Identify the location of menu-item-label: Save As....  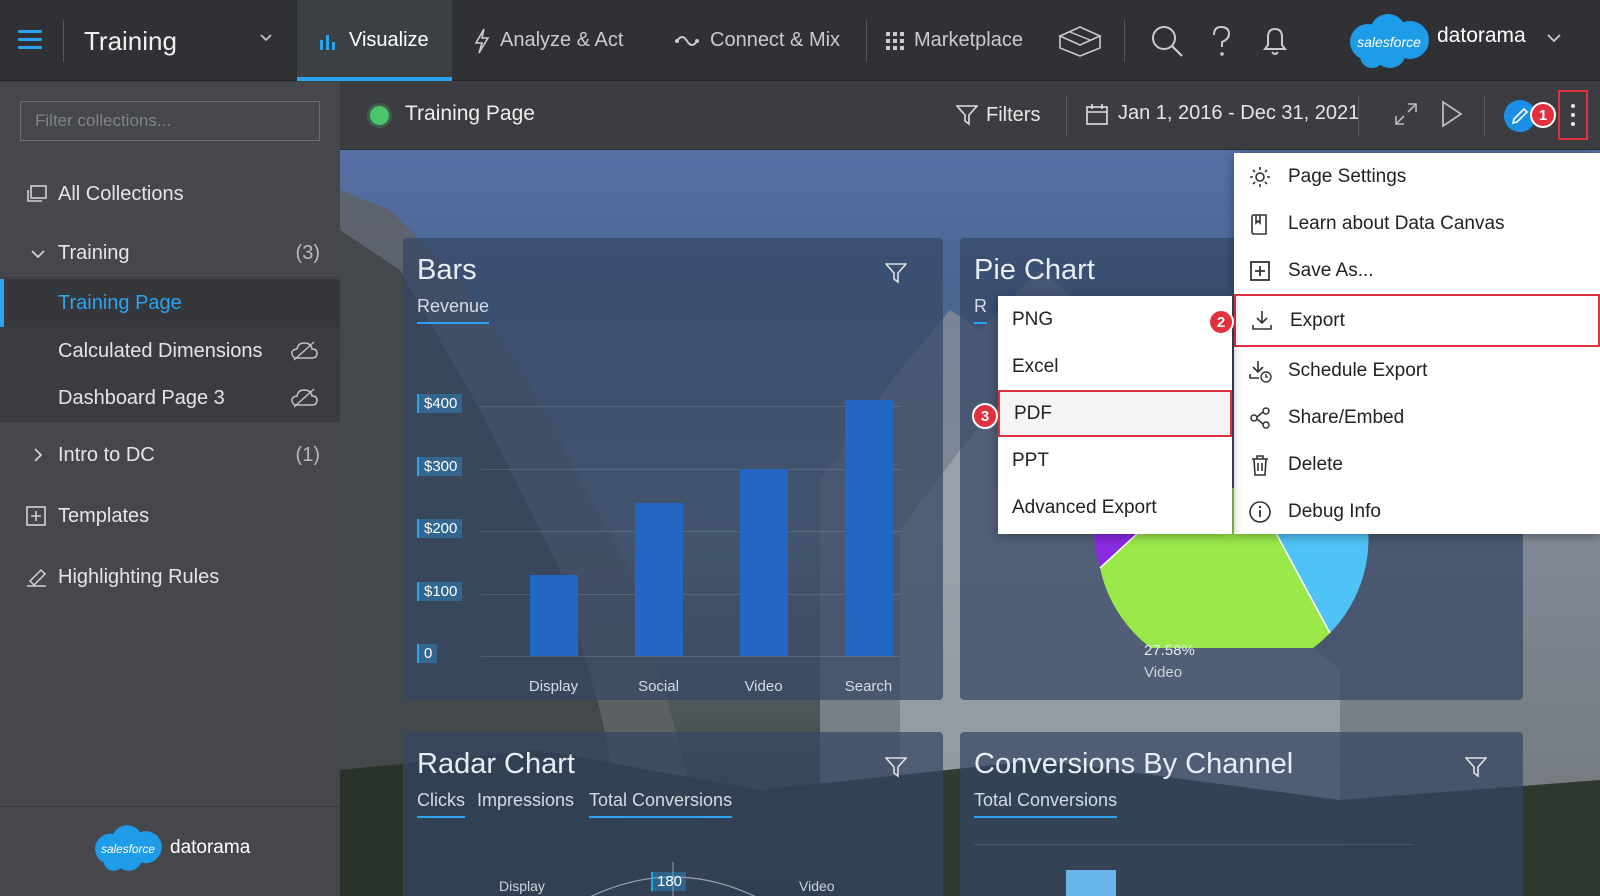
(1331, 270).